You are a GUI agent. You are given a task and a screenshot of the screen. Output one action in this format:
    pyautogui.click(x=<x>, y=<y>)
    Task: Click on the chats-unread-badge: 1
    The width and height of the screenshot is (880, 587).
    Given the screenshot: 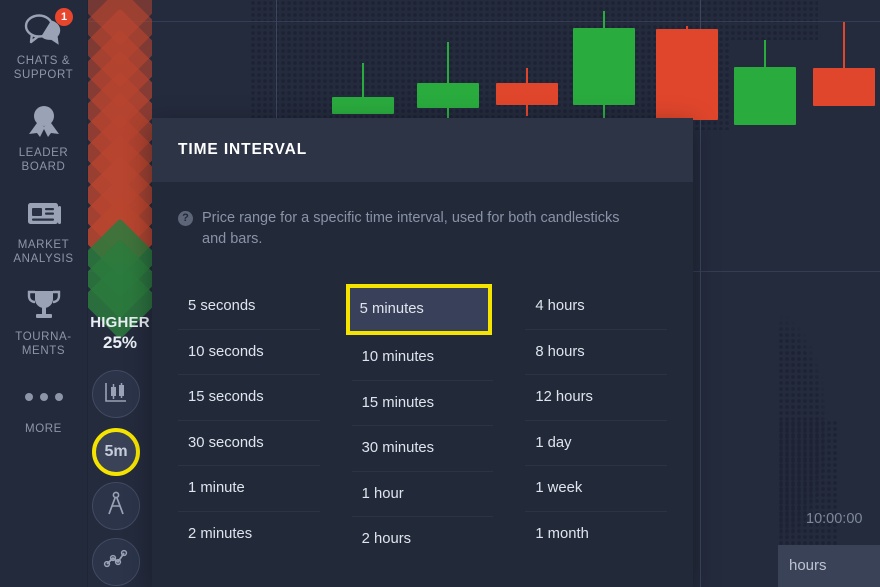 What is the action you would take?
    pyautogui.click(x=64, y=17)
    